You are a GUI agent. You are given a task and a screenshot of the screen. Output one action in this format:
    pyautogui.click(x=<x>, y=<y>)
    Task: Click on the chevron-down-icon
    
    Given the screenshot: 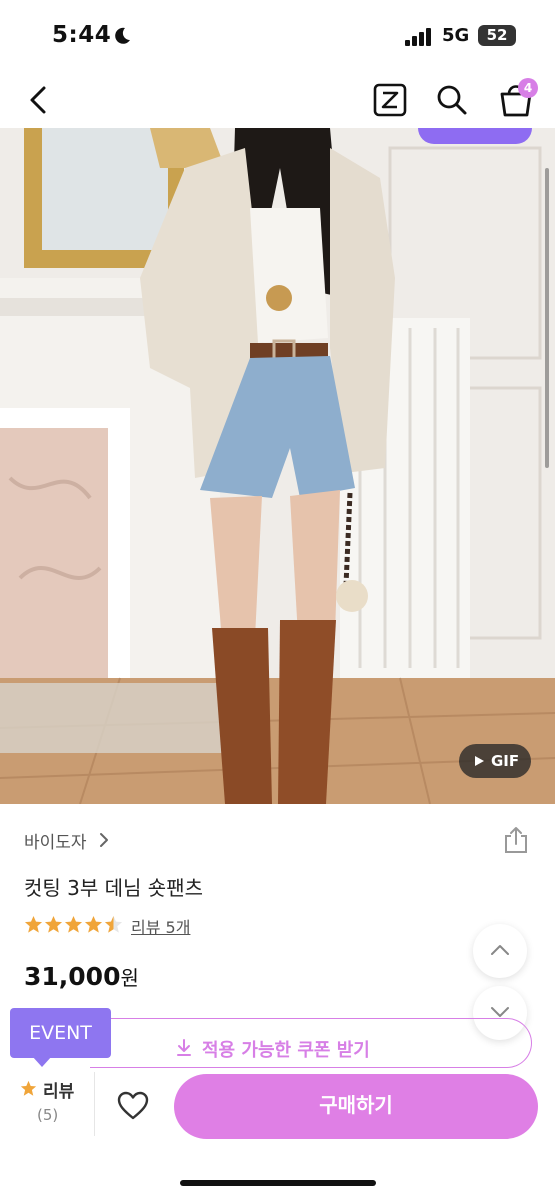 What is the action you would take?
    pyautogui.click(x=500, y=1012)
    